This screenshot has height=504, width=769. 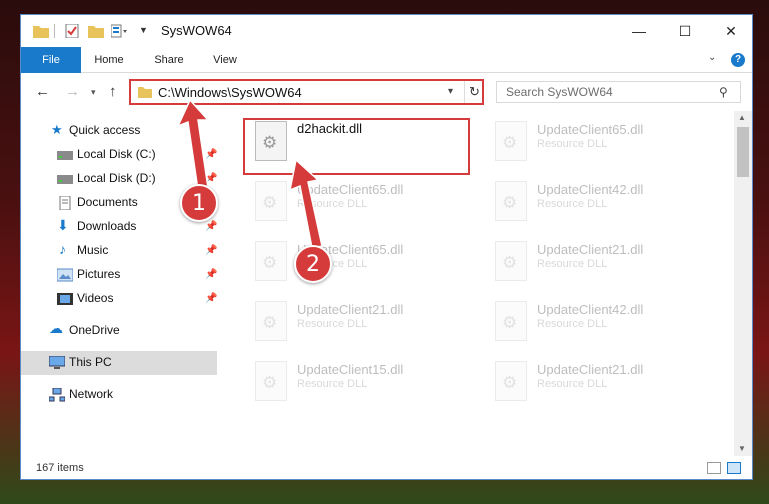 I want to click on sidebar-item-pictures: Pictures 📌, so click(x=119, y=275).